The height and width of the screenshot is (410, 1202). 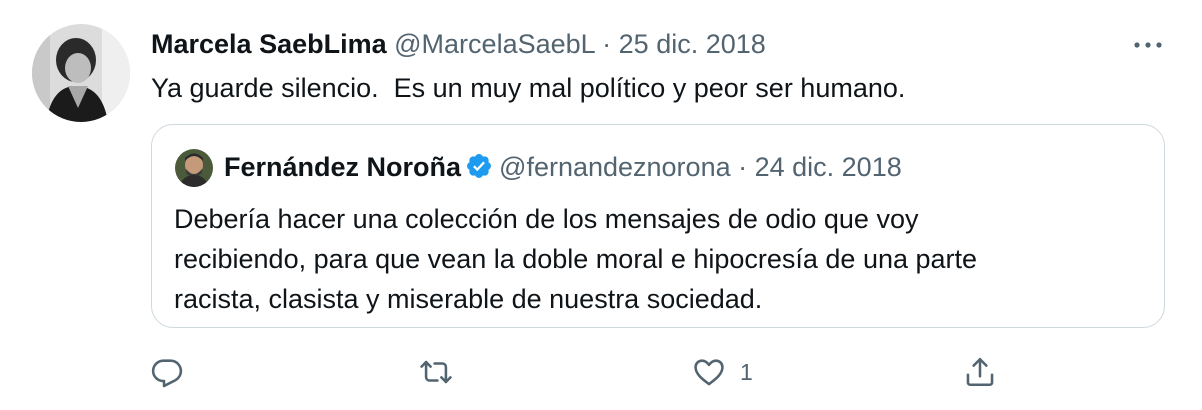 I want to click on like-button: 1, so click(x=722, y=372).